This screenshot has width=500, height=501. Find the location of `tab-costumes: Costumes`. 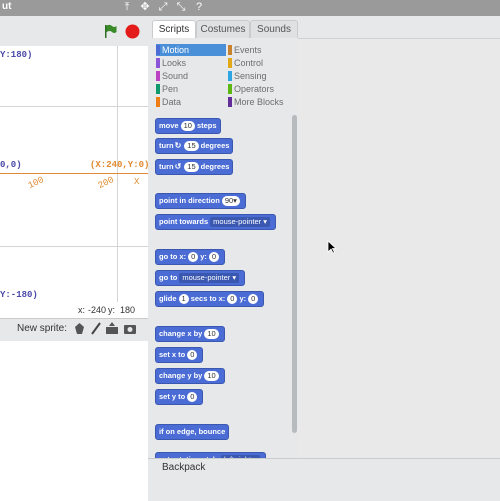

tab-costumes: Costumes is located at coordinates (223, 29).